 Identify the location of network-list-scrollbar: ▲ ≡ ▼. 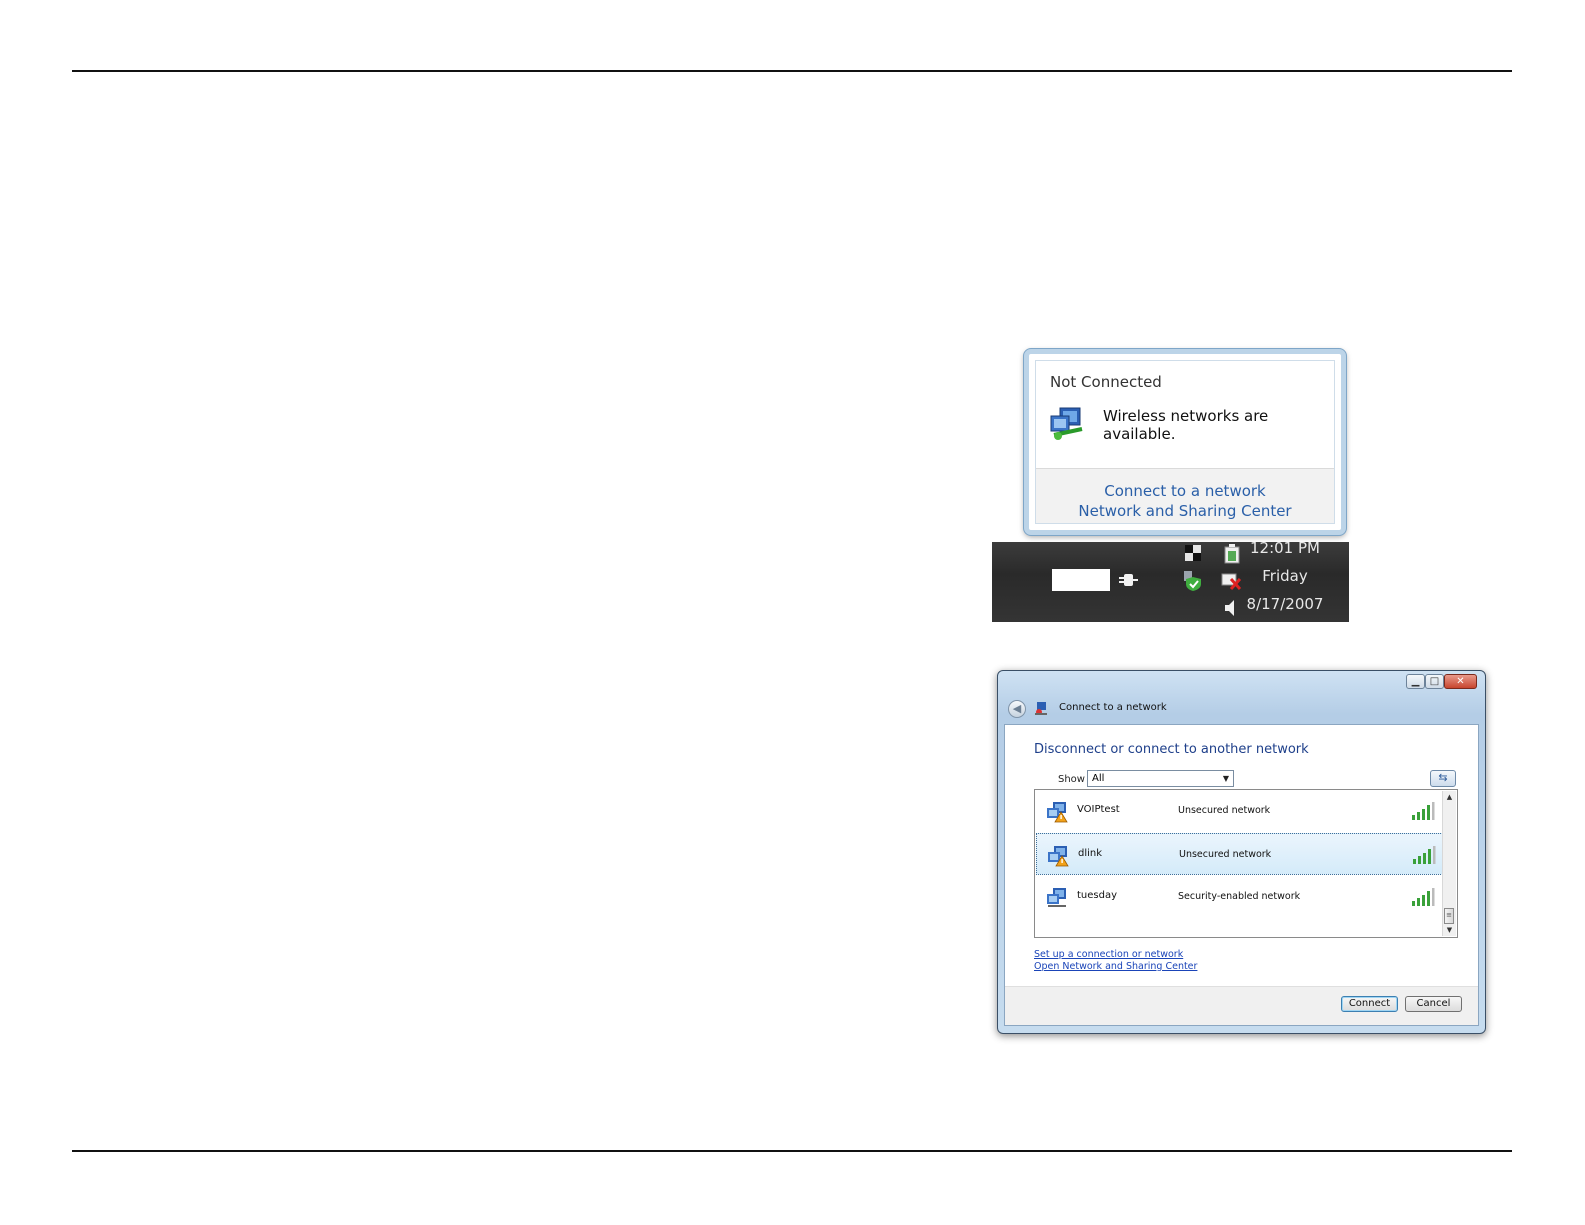
(1449, 863).